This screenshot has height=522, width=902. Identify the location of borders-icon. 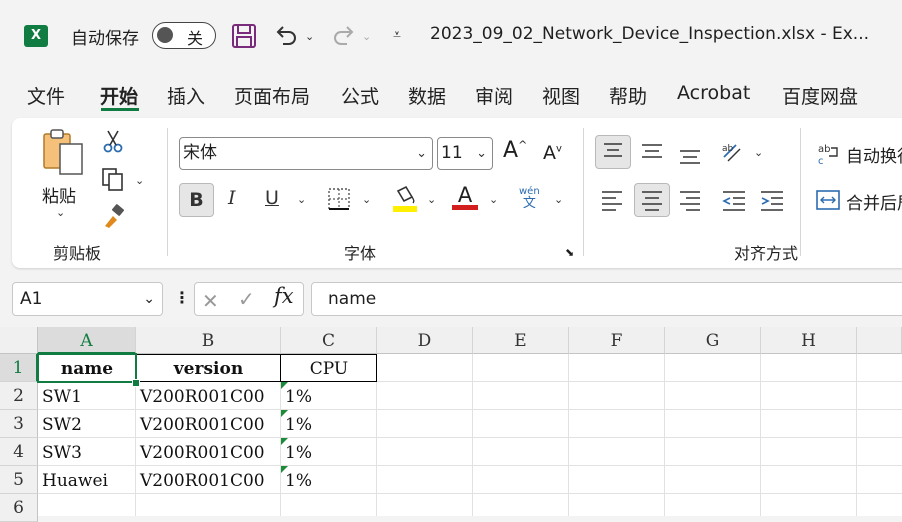
(339, 201).